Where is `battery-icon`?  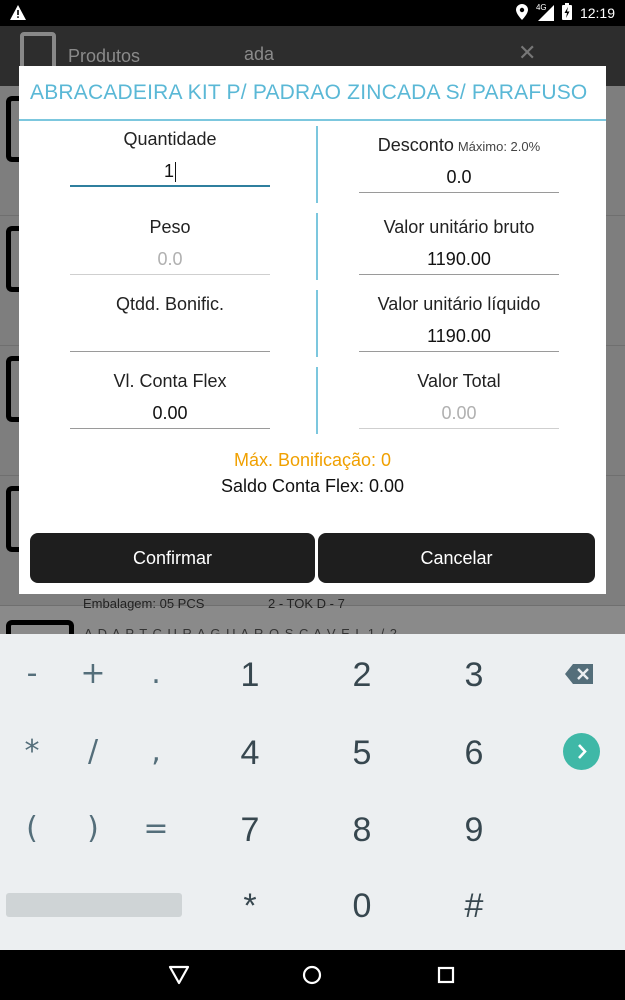 battery-icon is located at coordinates (566, 13).